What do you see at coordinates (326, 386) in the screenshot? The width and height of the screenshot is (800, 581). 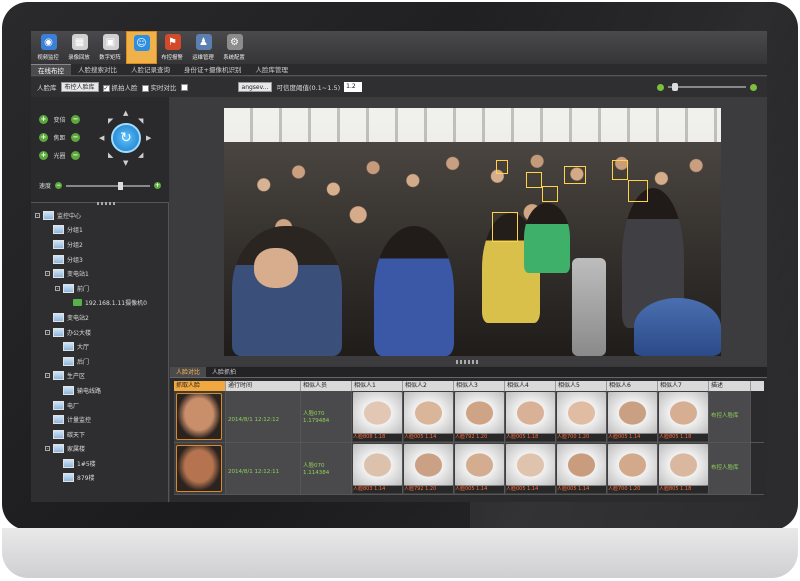 I see `column-header: 相似人员` at bounding box center [326, 386].